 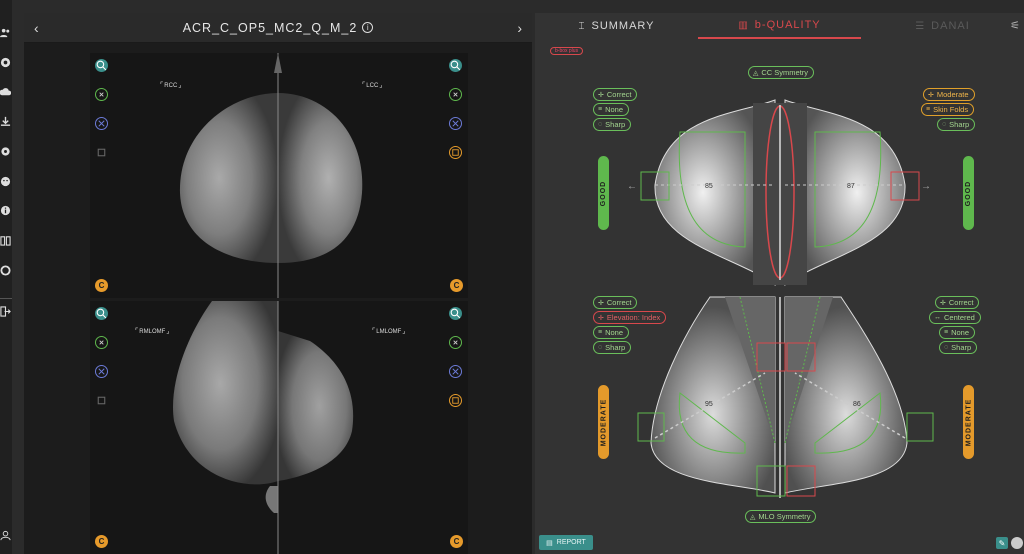 I want to click on chip-label: CC Symmetry, so click(x=785, y=72).